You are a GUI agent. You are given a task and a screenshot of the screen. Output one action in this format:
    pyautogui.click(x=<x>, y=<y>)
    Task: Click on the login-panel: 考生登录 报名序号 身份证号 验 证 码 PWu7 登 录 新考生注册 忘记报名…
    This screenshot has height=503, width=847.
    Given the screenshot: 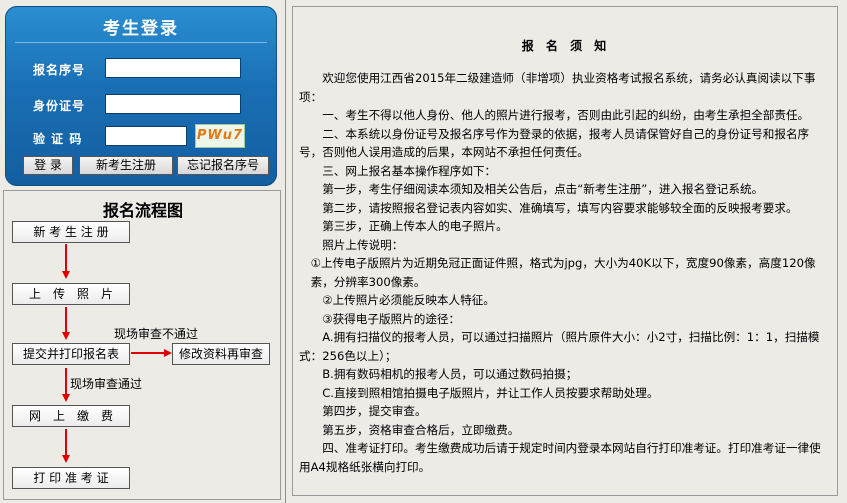 What is the action you would take?
    pyautogui.click(x=141, y=96)
    